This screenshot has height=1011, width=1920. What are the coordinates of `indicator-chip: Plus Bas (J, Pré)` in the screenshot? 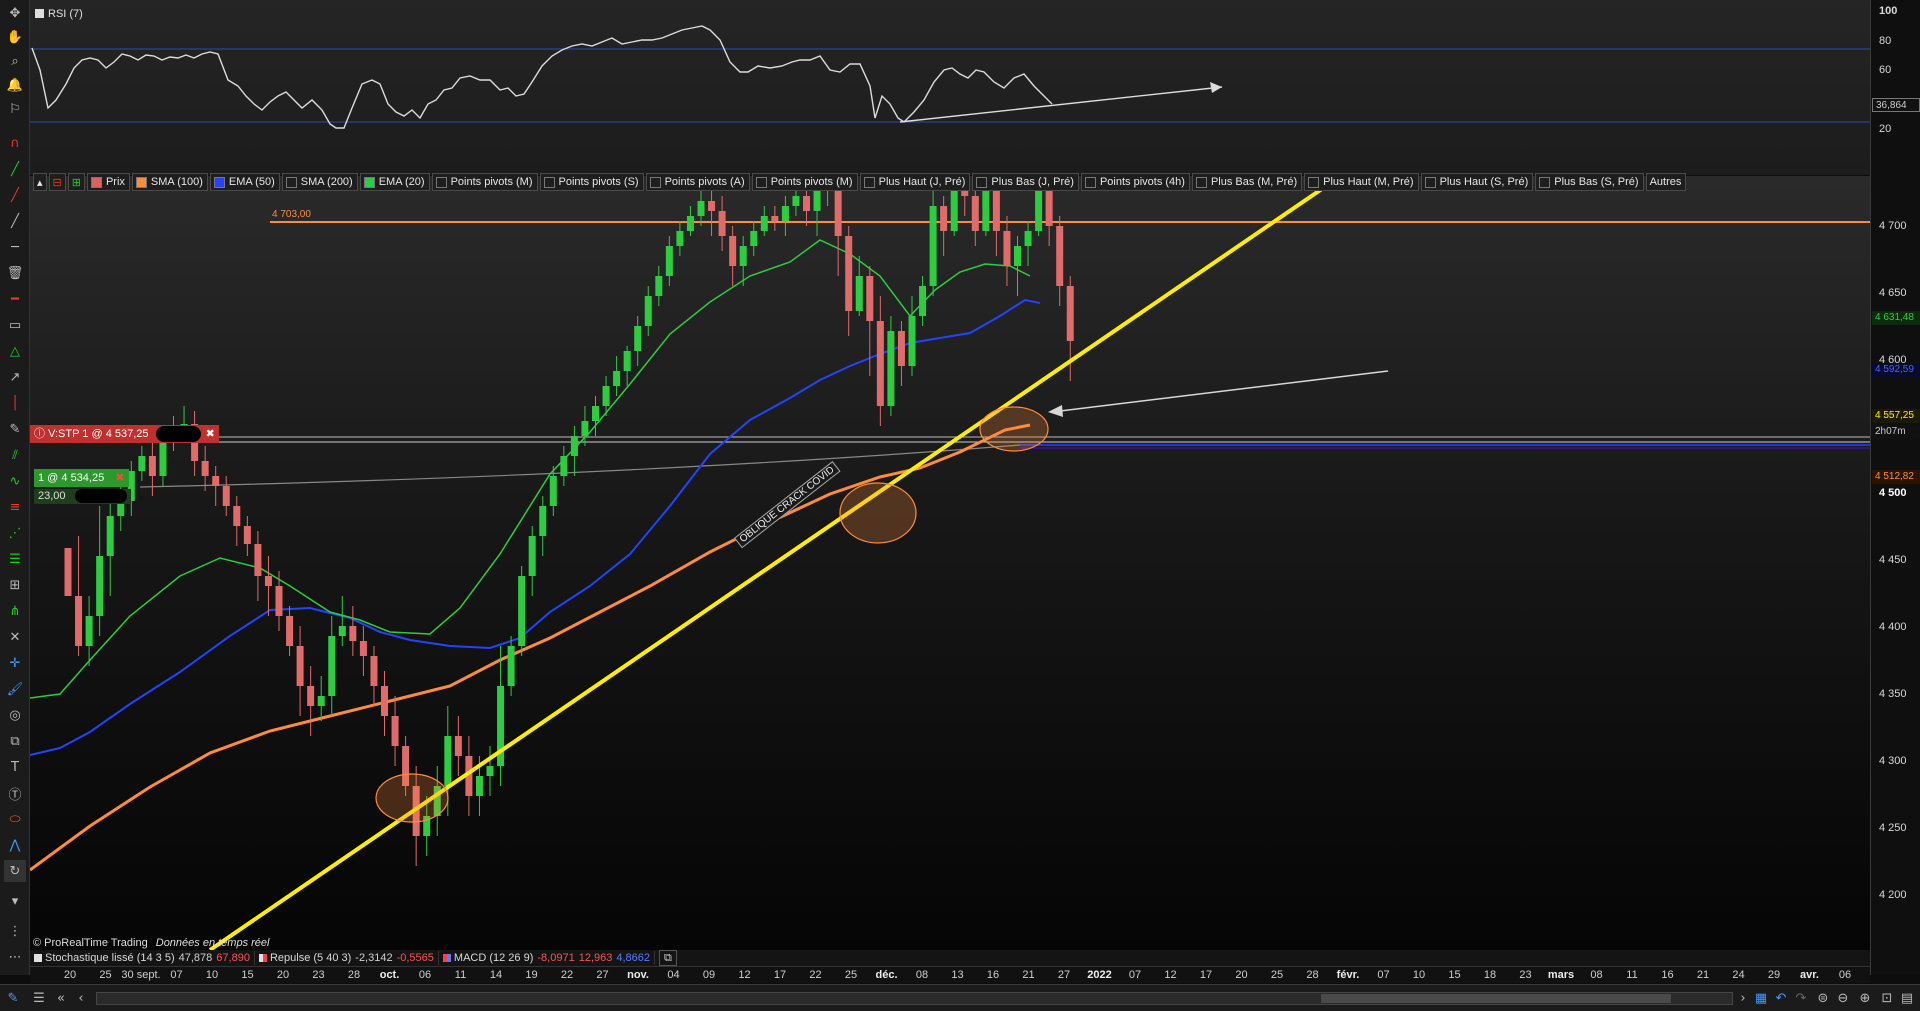 It's located at (1025, 182).